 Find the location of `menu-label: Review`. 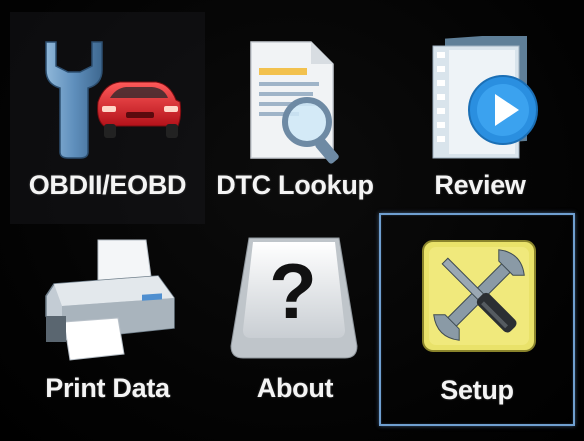

menu-label: Review is located at coordinates (480, 185).